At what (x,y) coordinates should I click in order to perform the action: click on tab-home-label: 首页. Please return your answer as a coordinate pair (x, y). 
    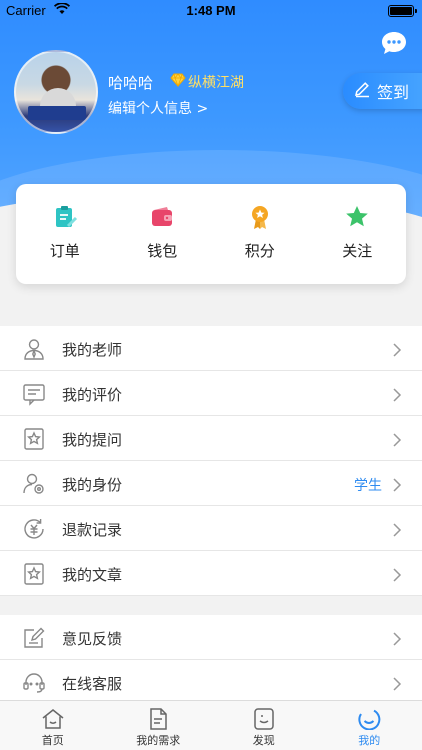
    Looking at the image, I should click on (52, 740).